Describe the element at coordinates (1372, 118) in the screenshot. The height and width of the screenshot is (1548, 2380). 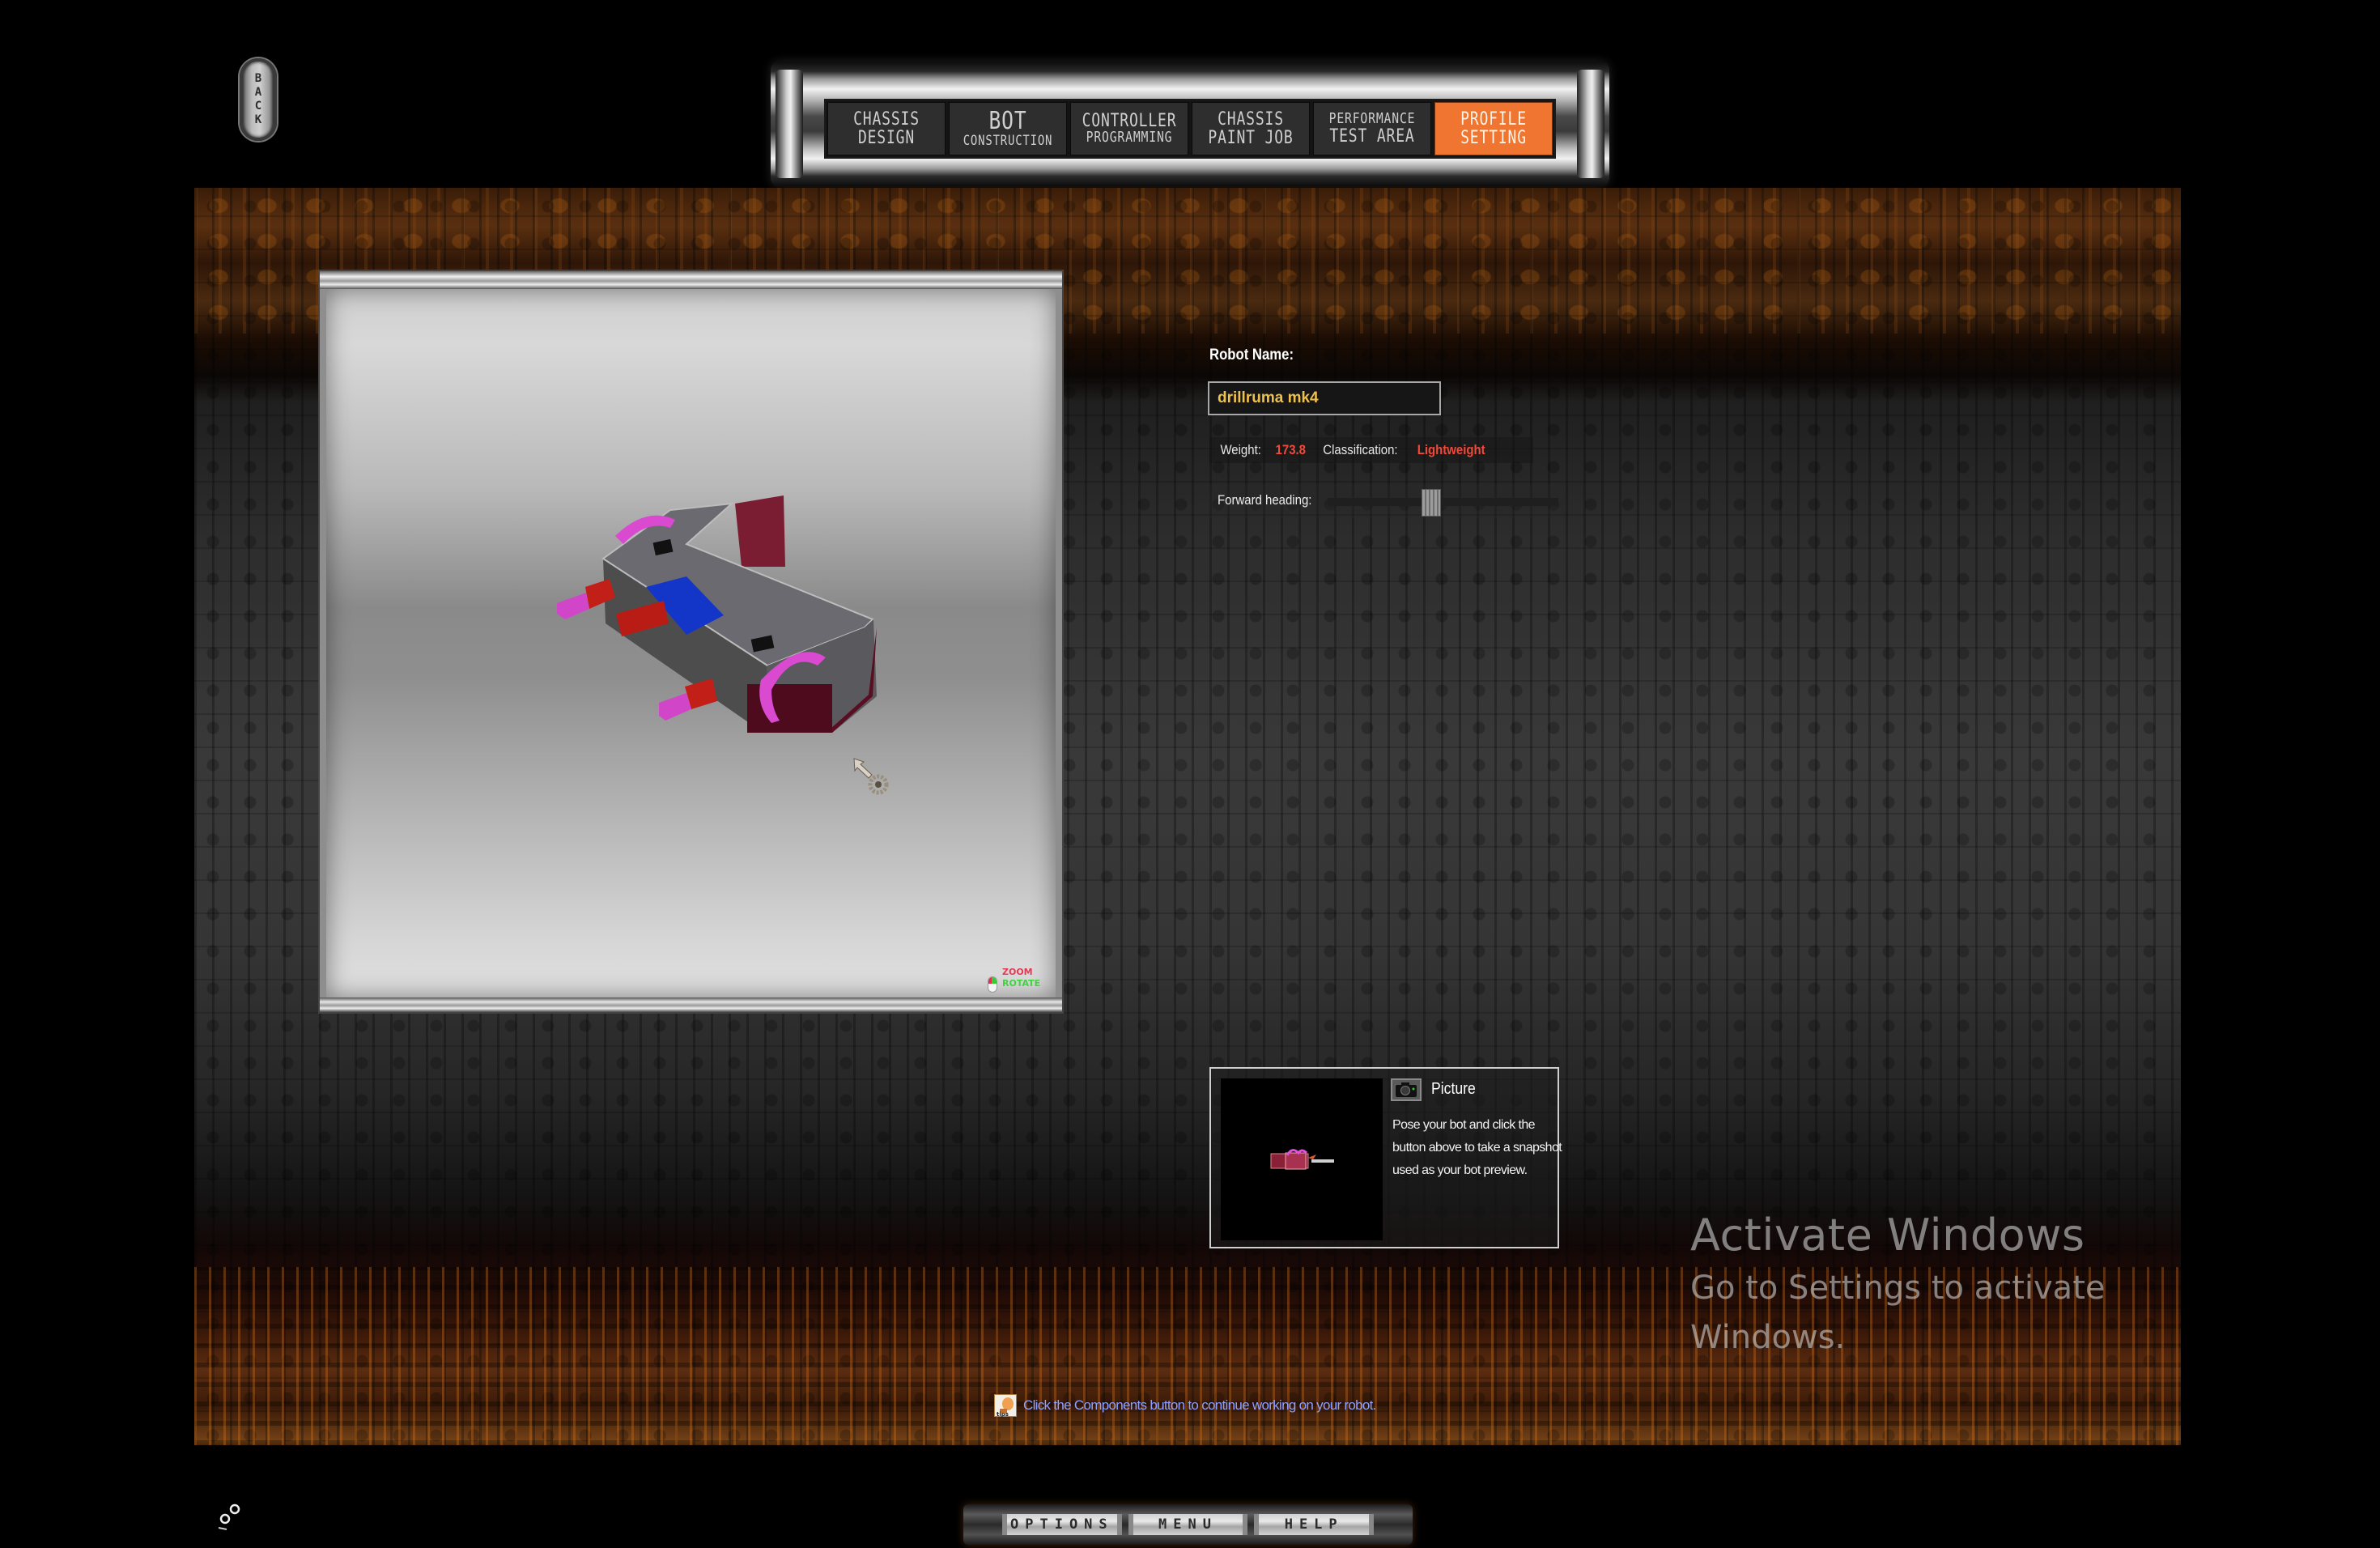
I see `tab-label-line1: PERFORMANCE` at that location.